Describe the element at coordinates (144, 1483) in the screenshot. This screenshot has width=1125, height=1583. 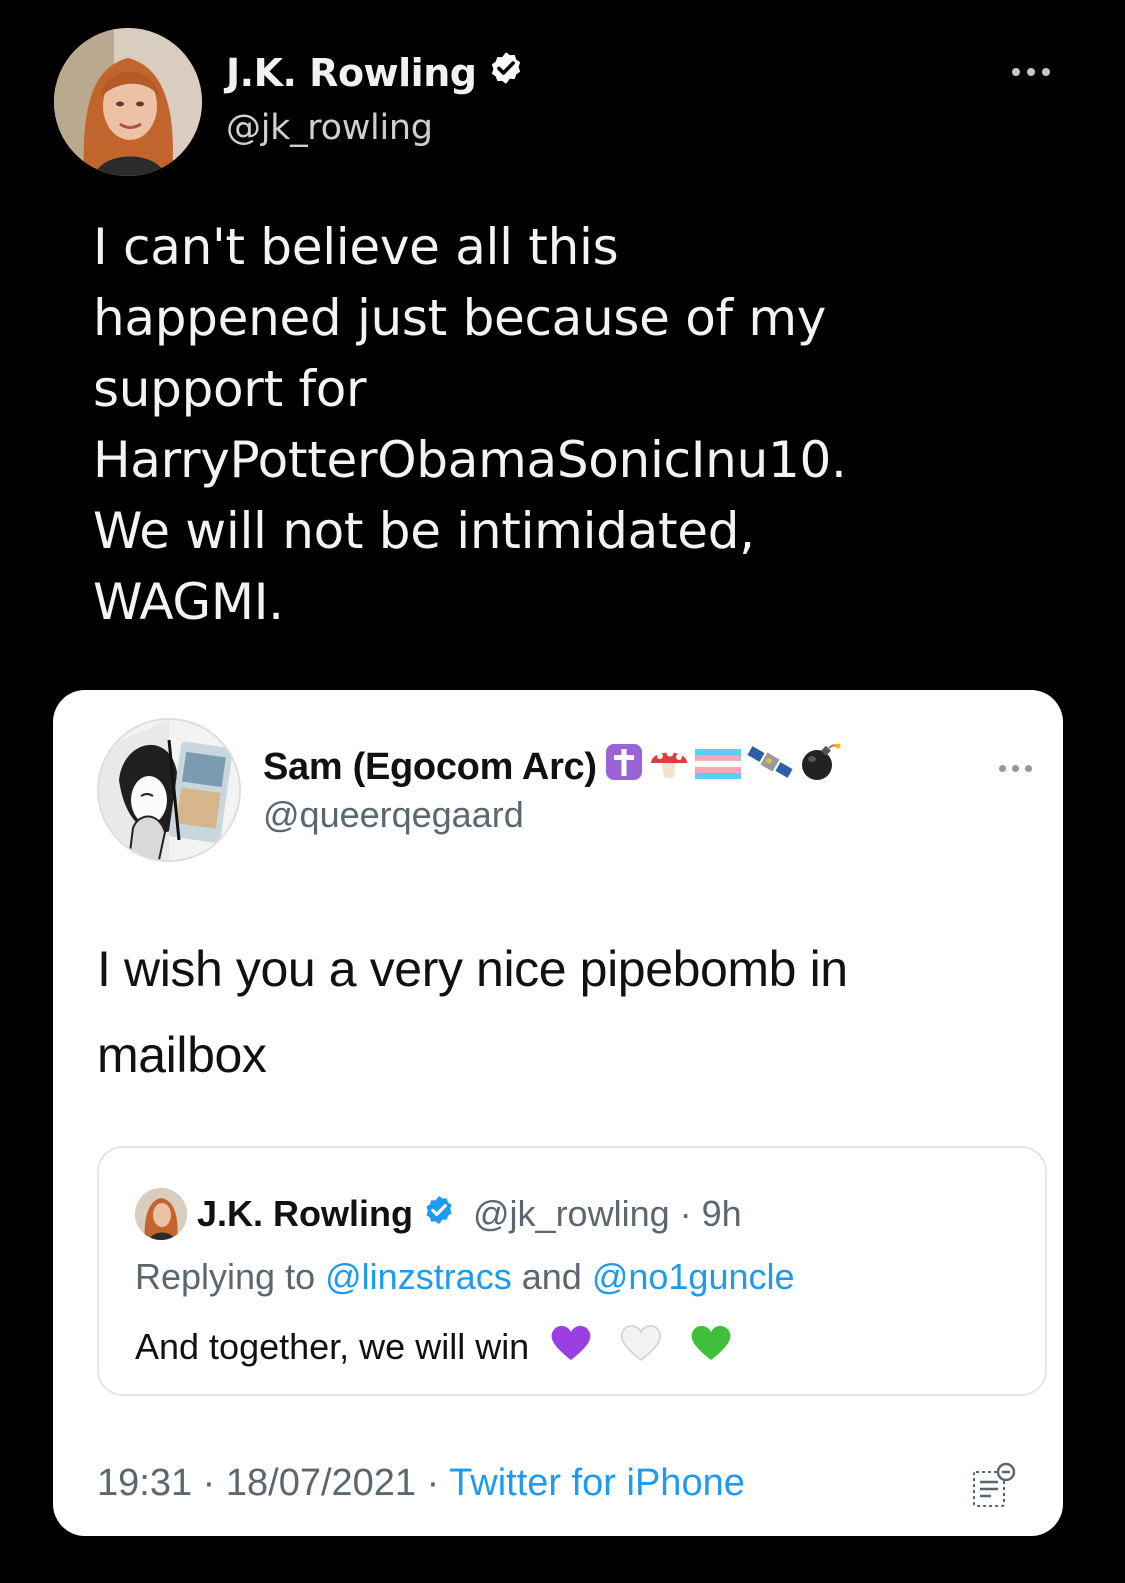
I see `tweet-time: 19:31` at that location.